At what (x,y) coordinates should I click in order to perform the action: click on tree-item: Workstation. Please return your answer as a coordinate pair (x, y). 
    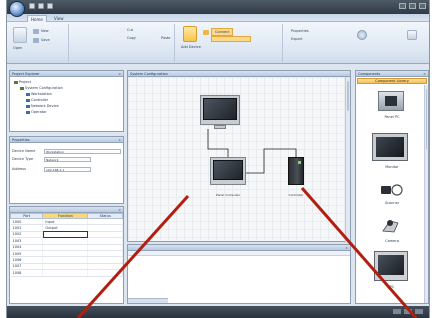
    Looking at the image, I should click on (39, 94).